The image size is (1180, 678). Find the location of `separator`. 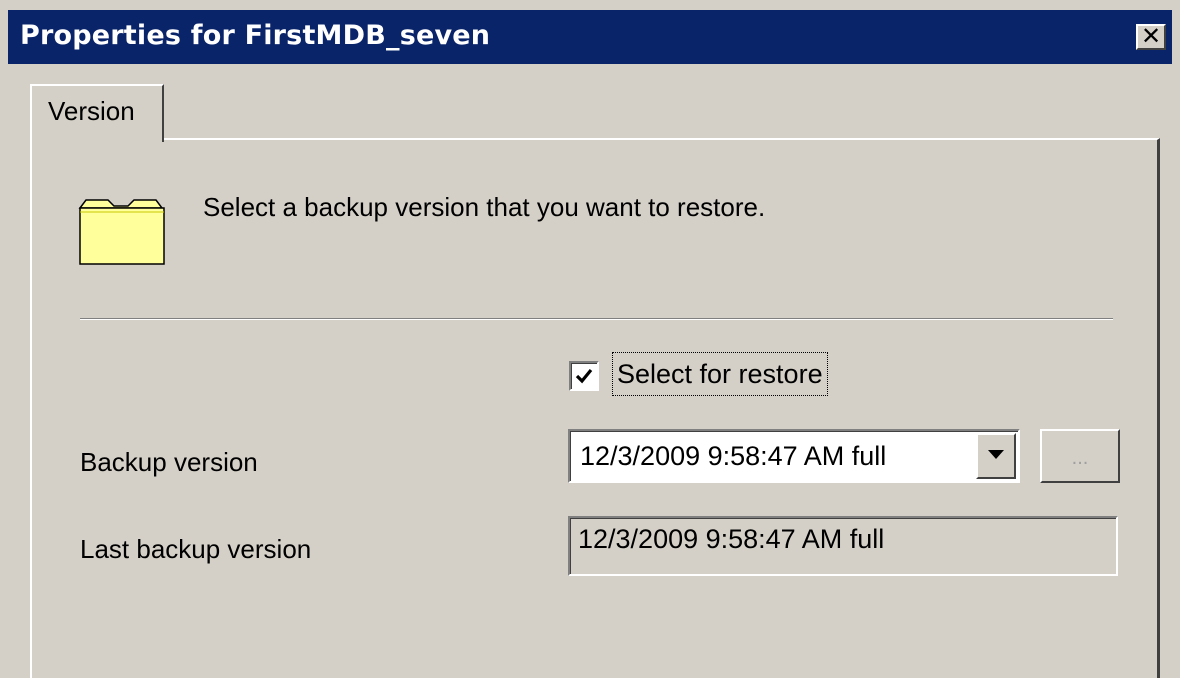

separator is located at coordinates (596, 319).